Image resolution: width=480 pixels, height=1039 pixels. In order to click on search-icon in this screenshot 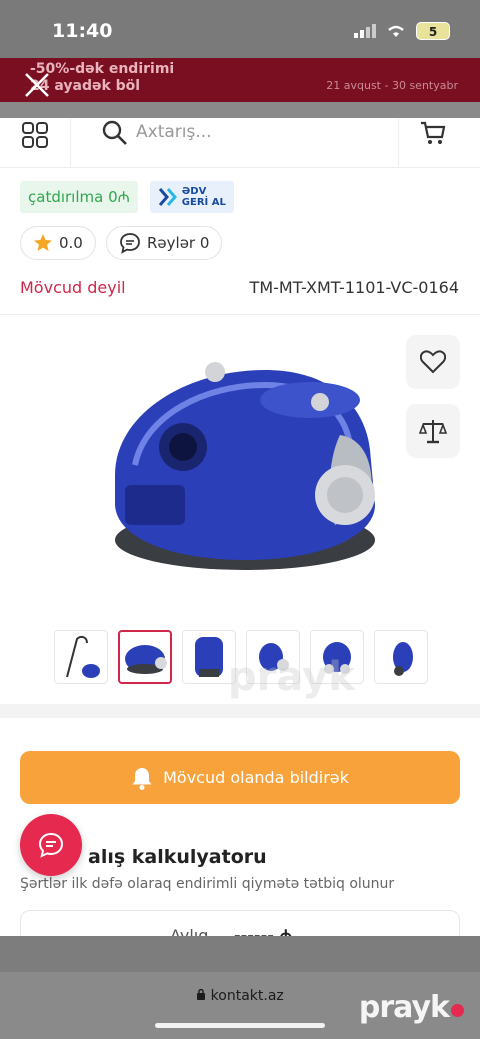, I will do `click(115, 133)`.